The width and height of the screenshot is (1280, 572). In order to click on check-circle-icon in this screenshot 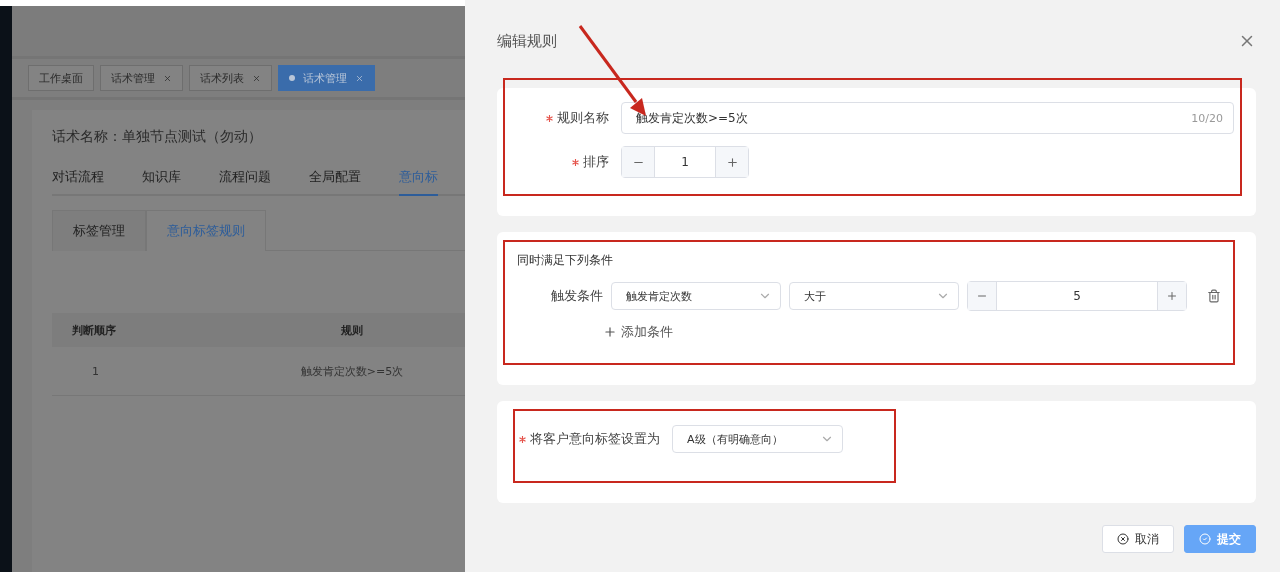, I will do `click(1205, 539)`.